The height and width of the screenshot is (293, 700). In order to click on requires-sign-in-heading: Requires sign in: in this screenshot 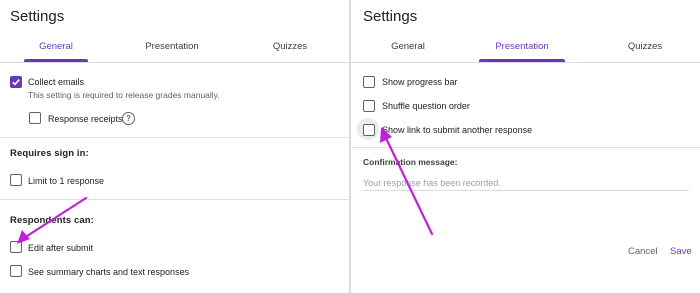, I will do `click(49, 153)`.